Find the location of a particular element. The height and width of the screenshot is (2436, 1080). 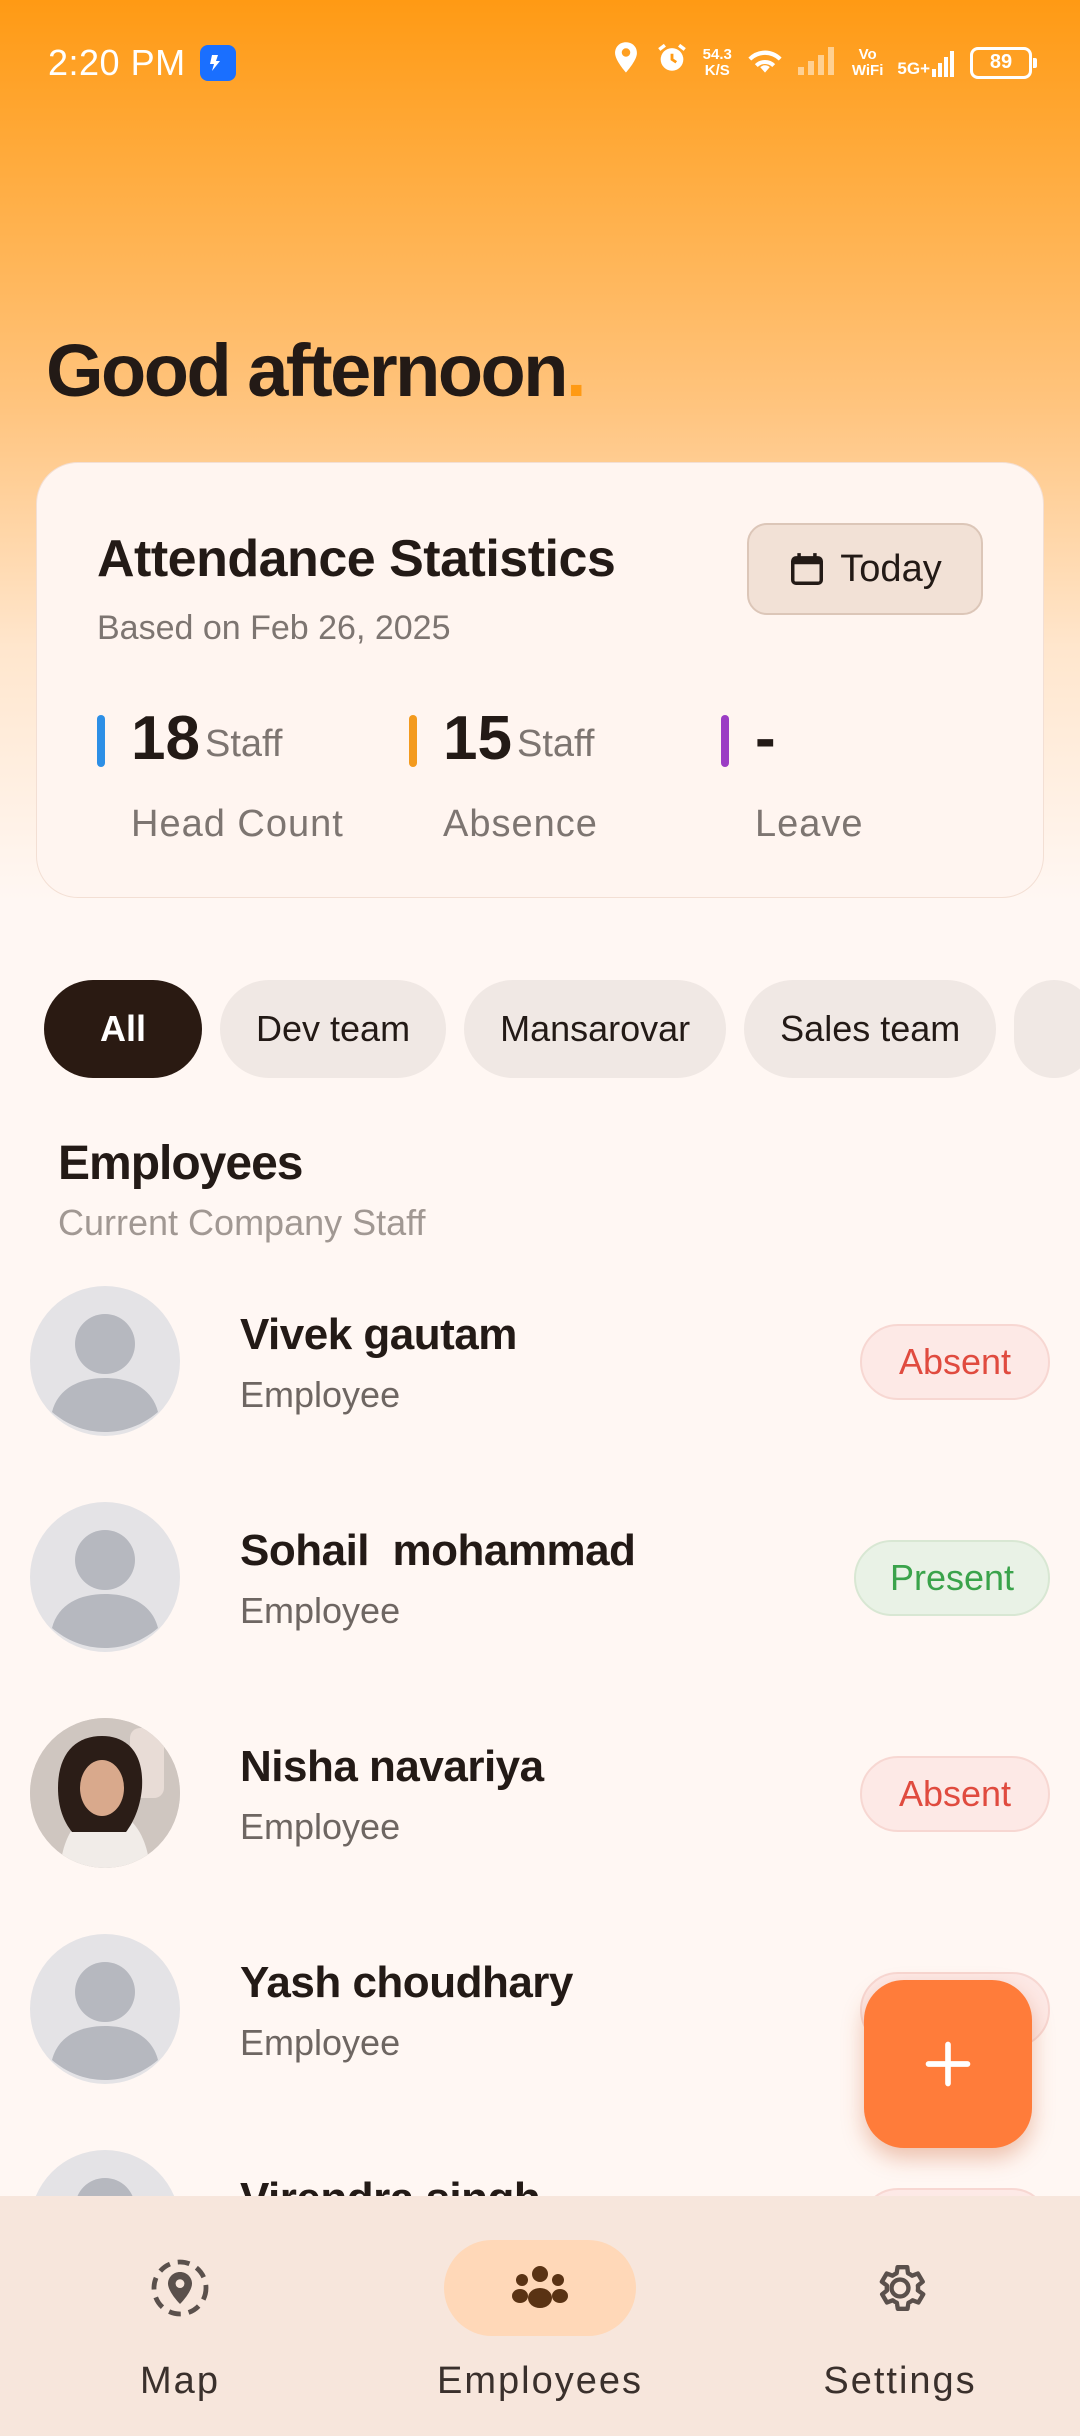

bottom-navigation: Map Employees Settings is located at coordinates (540, 2316).